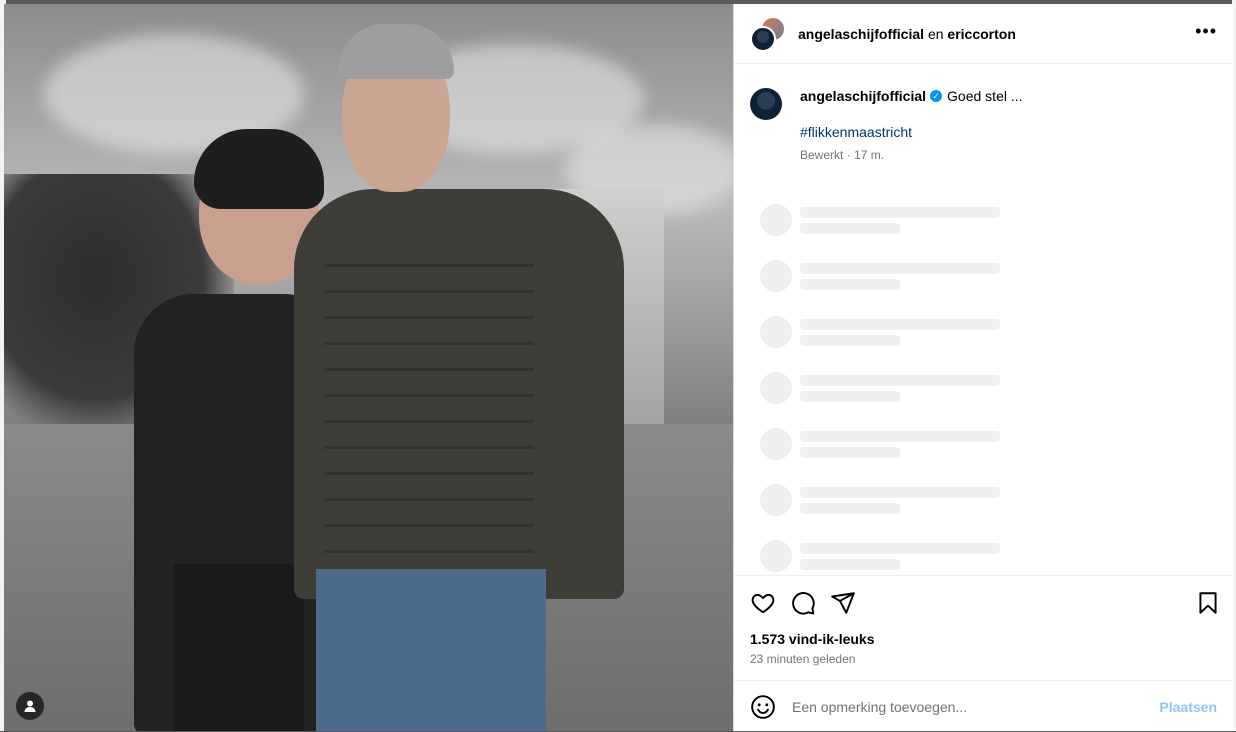 Image resolution: width=1236 pixels, height=732 pixels. What do you see at coordinates (763, 603) in the screenshot?
I see `heart-icon` at bounding box center [763, 603].